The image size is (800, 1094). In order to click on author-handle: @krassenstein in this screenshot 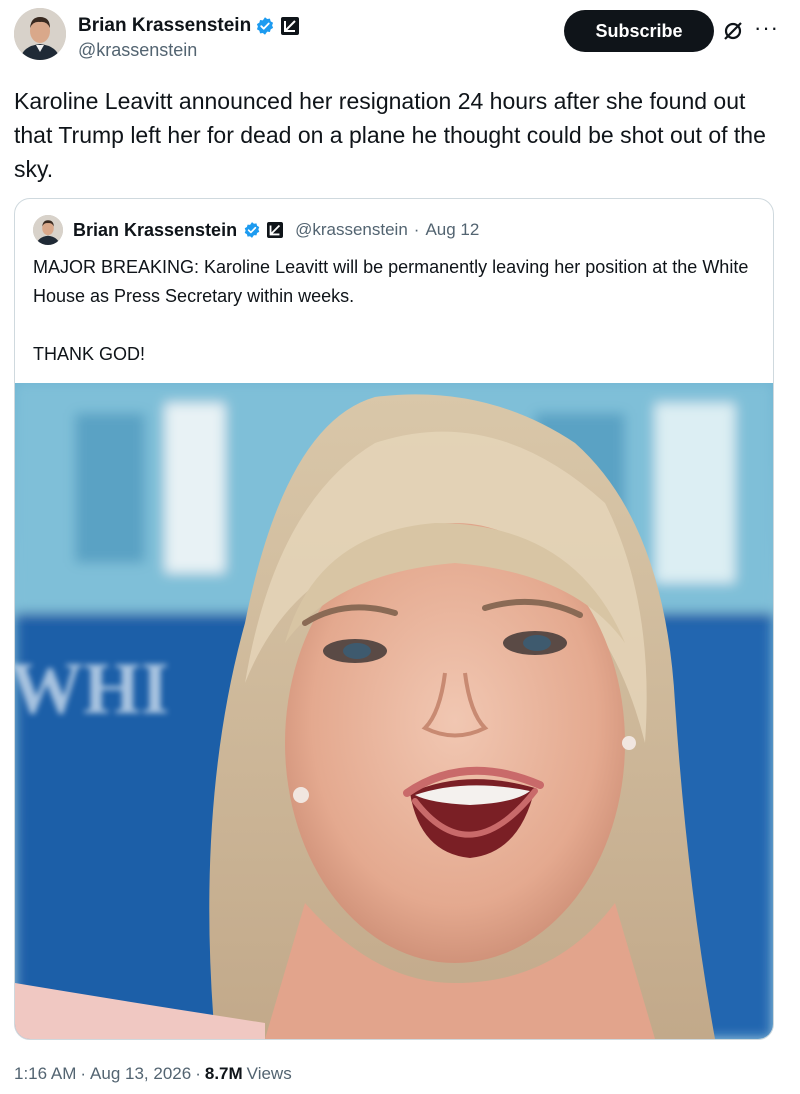, I will do `click(188, 50)`.